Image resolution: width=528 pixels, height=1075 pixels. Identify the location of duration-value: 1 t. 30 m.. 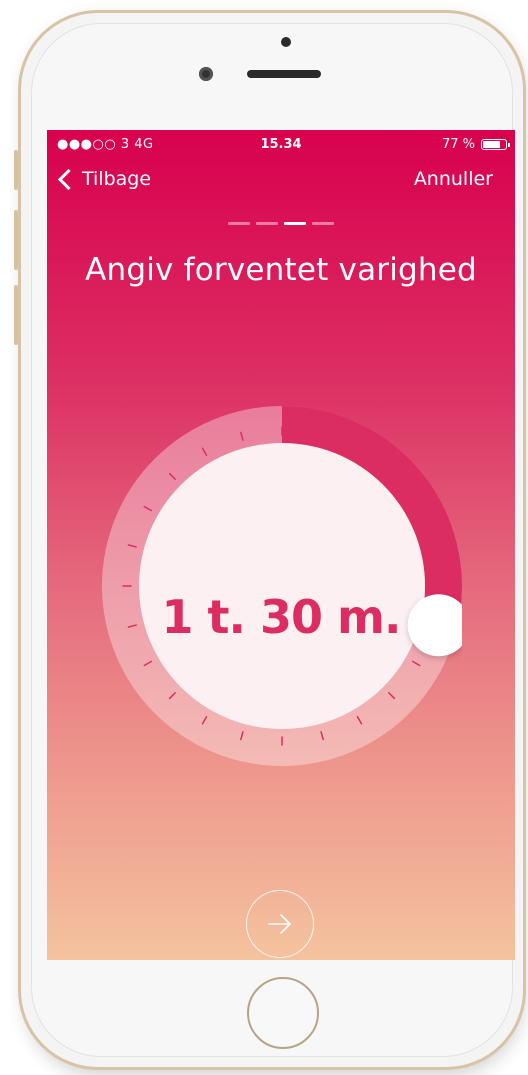
(281, 617).